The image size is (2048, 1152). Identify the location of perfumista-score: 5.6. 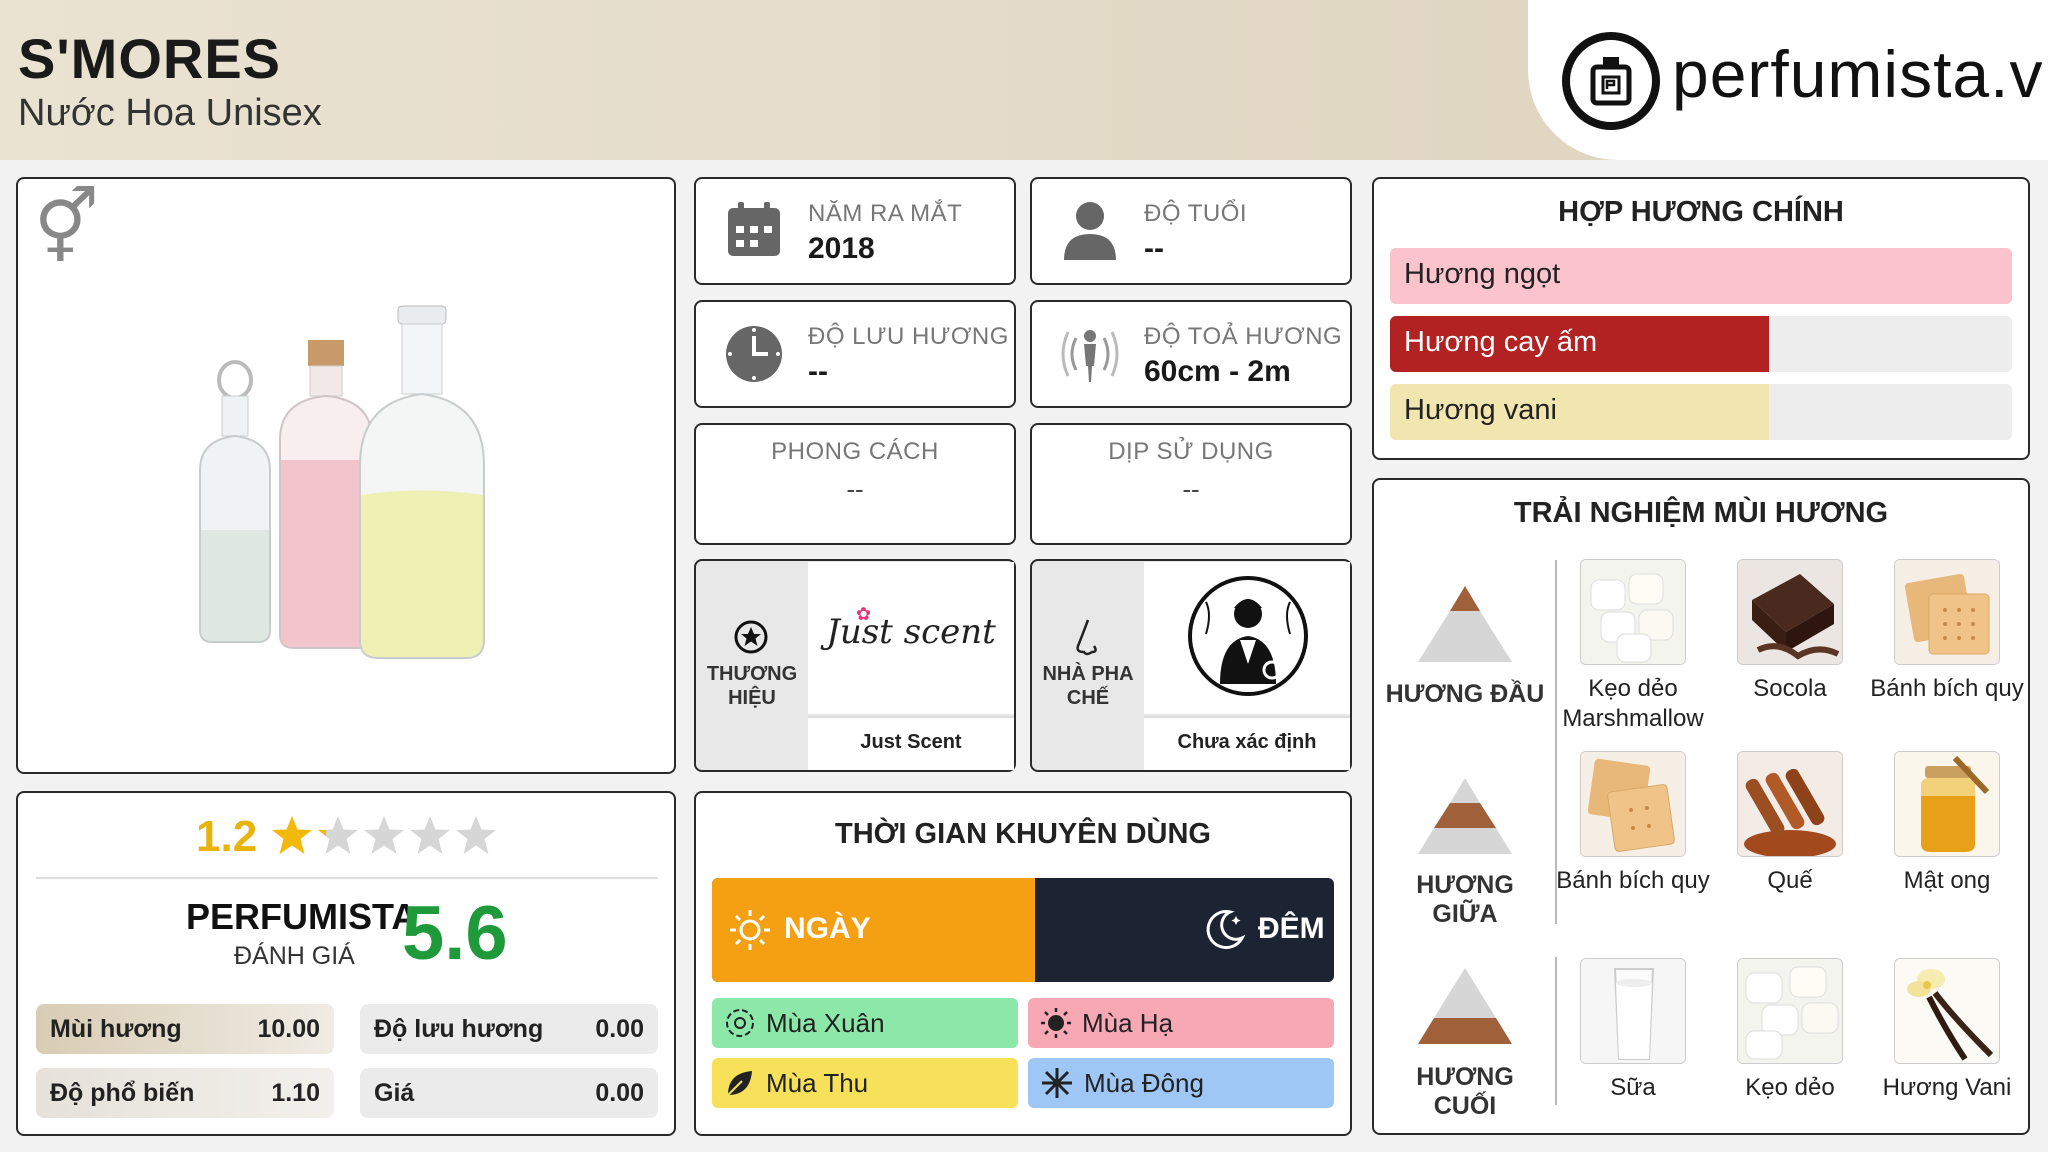
(455, 933).